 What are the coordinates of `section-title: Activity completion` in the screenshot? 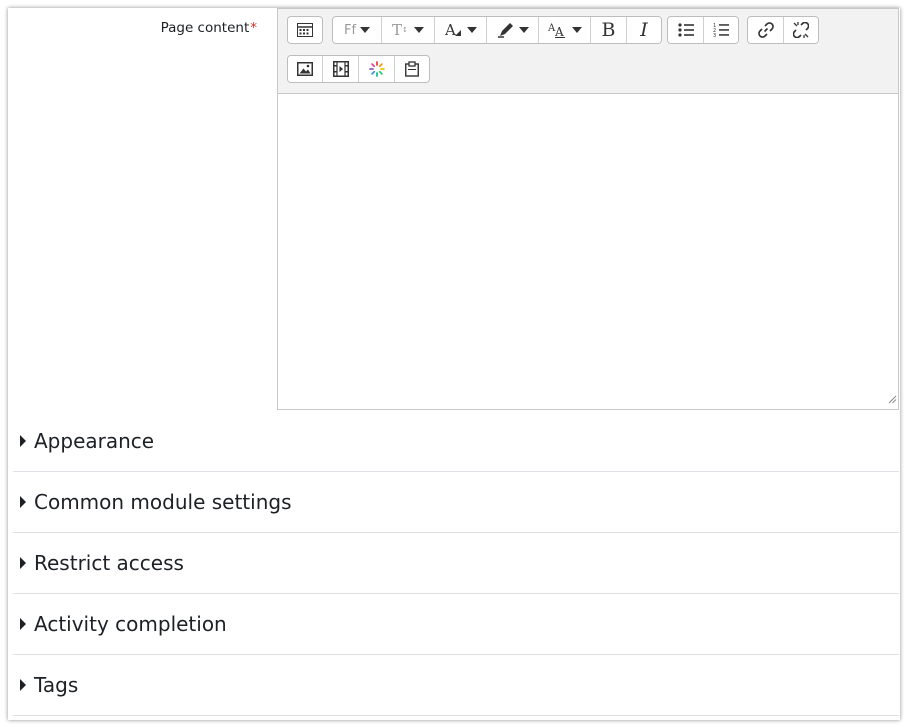 It's located at (130, 624).